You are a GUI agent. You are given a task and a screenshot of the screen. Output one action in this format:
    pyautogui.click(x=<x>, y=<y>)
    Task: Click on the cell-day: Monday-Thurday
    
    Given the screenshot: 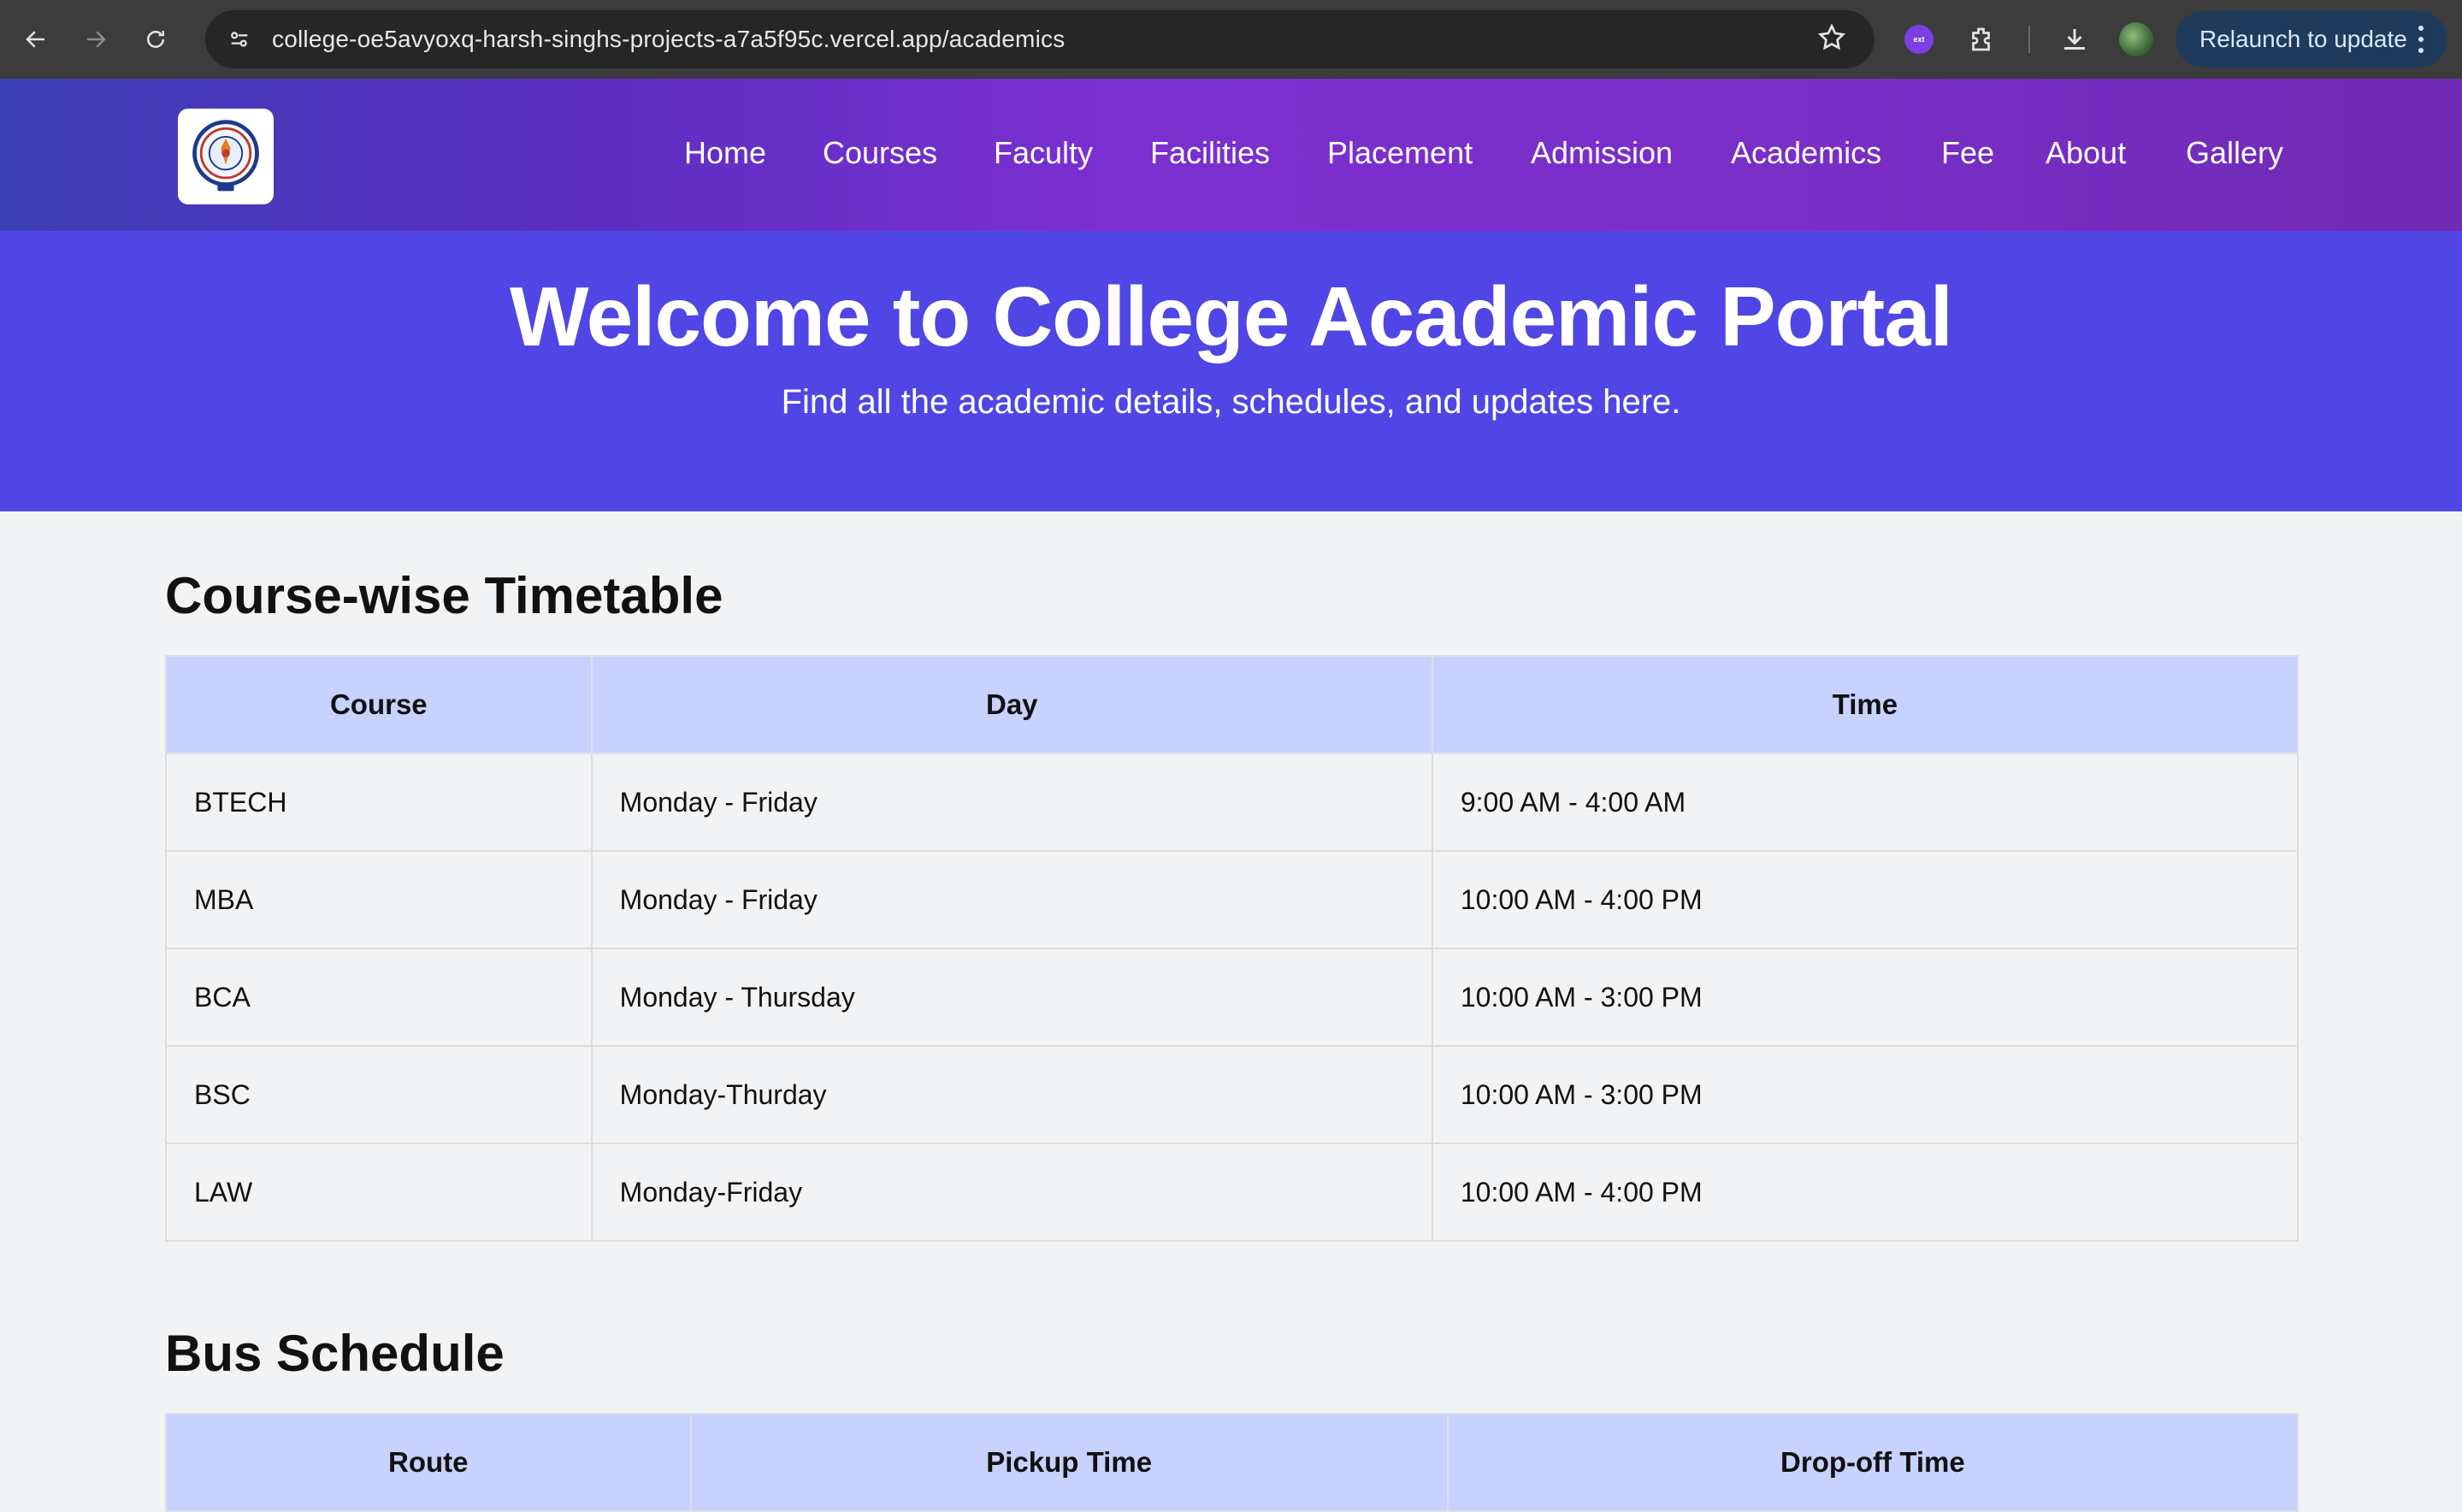 What is the action you would take?
    pyautogui.click(x=1011, y=1094)
    